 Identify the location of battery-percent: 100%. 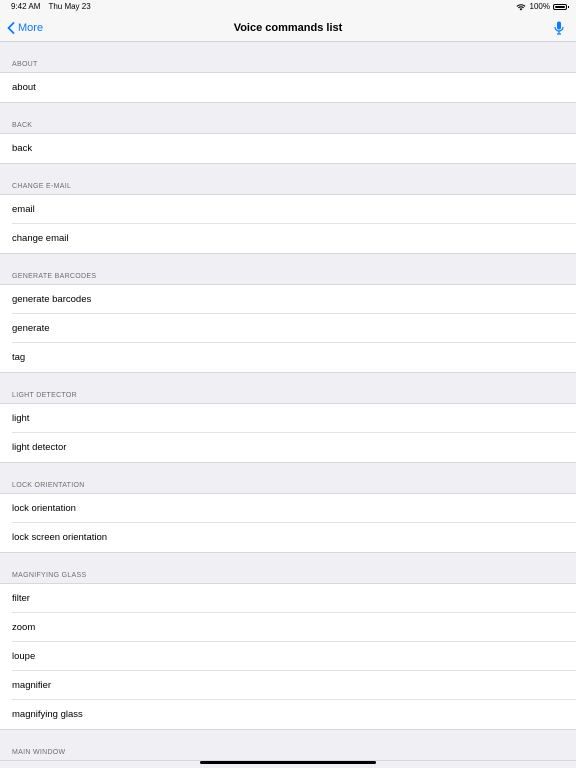
(539, 6).